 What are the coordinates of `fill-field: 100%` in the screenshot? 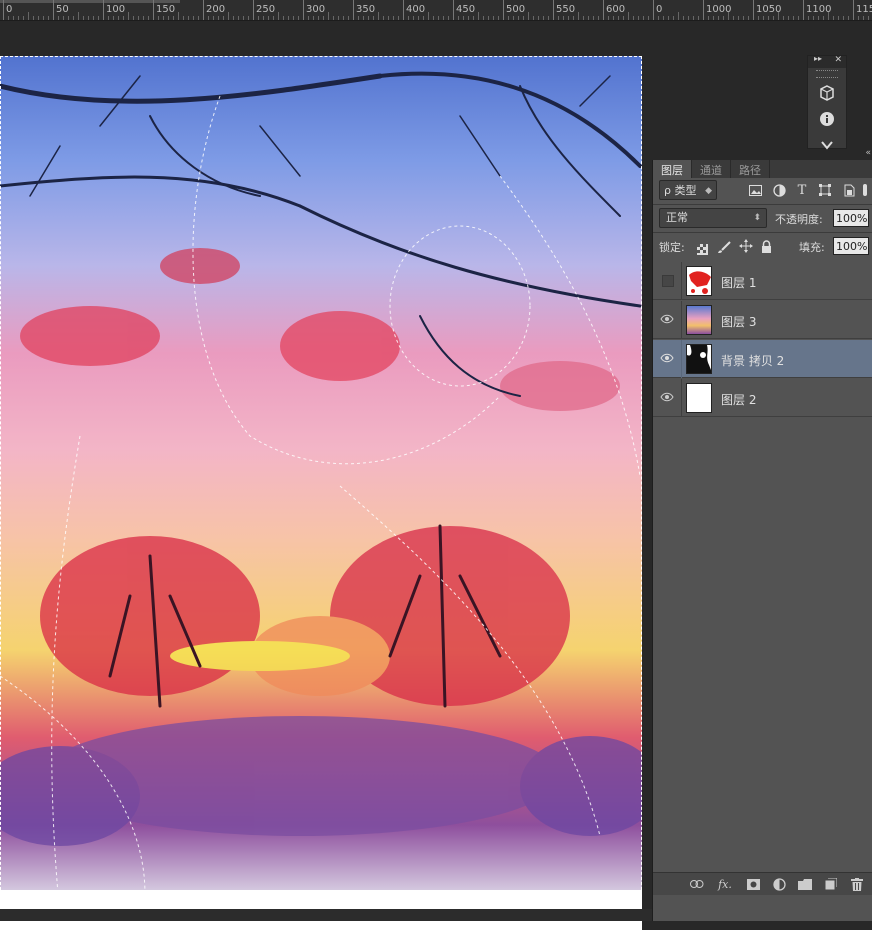 It's located at (851, 246).